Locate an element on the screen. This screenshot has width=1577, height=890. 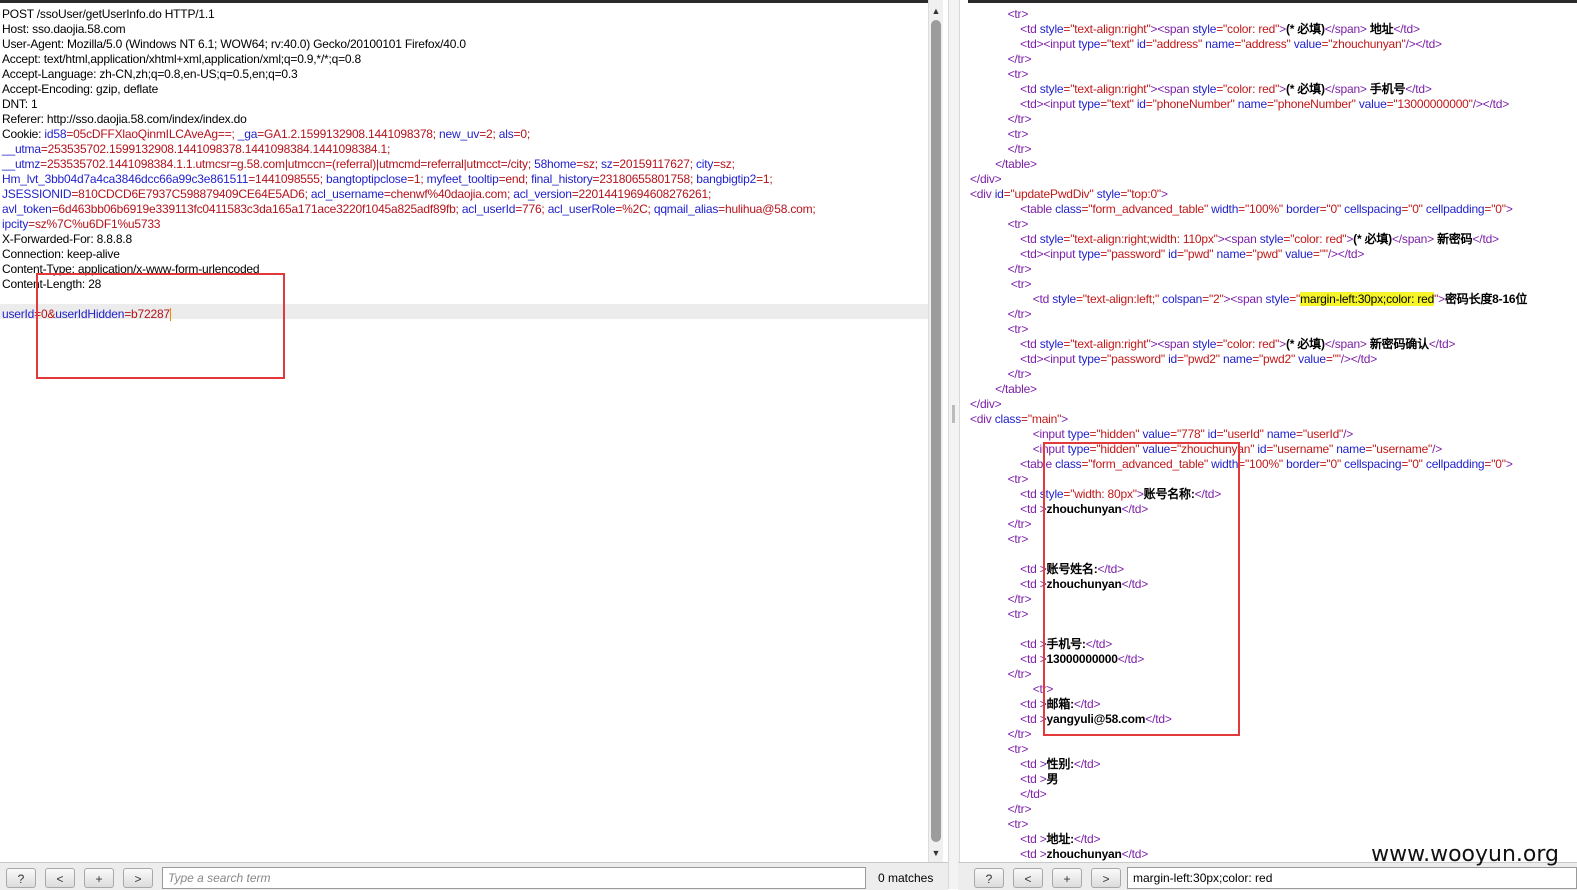
code-token: <tr> is located at coordinates (1018, 329).